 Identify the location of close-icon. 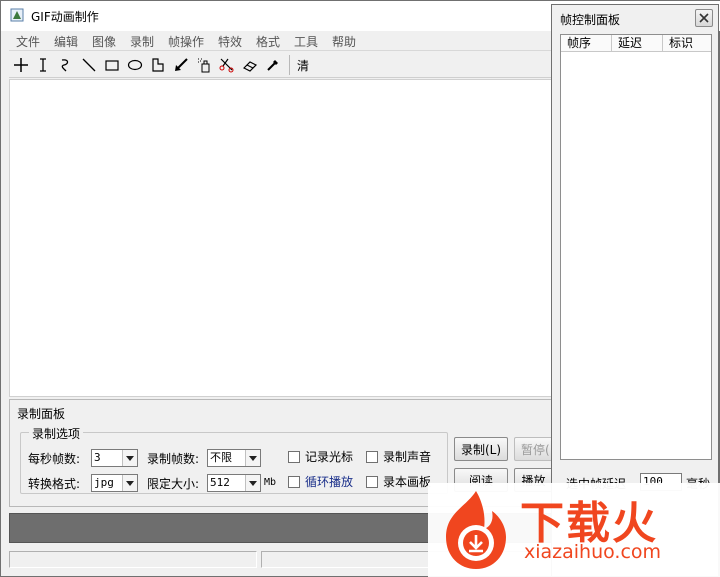
(704, 18).